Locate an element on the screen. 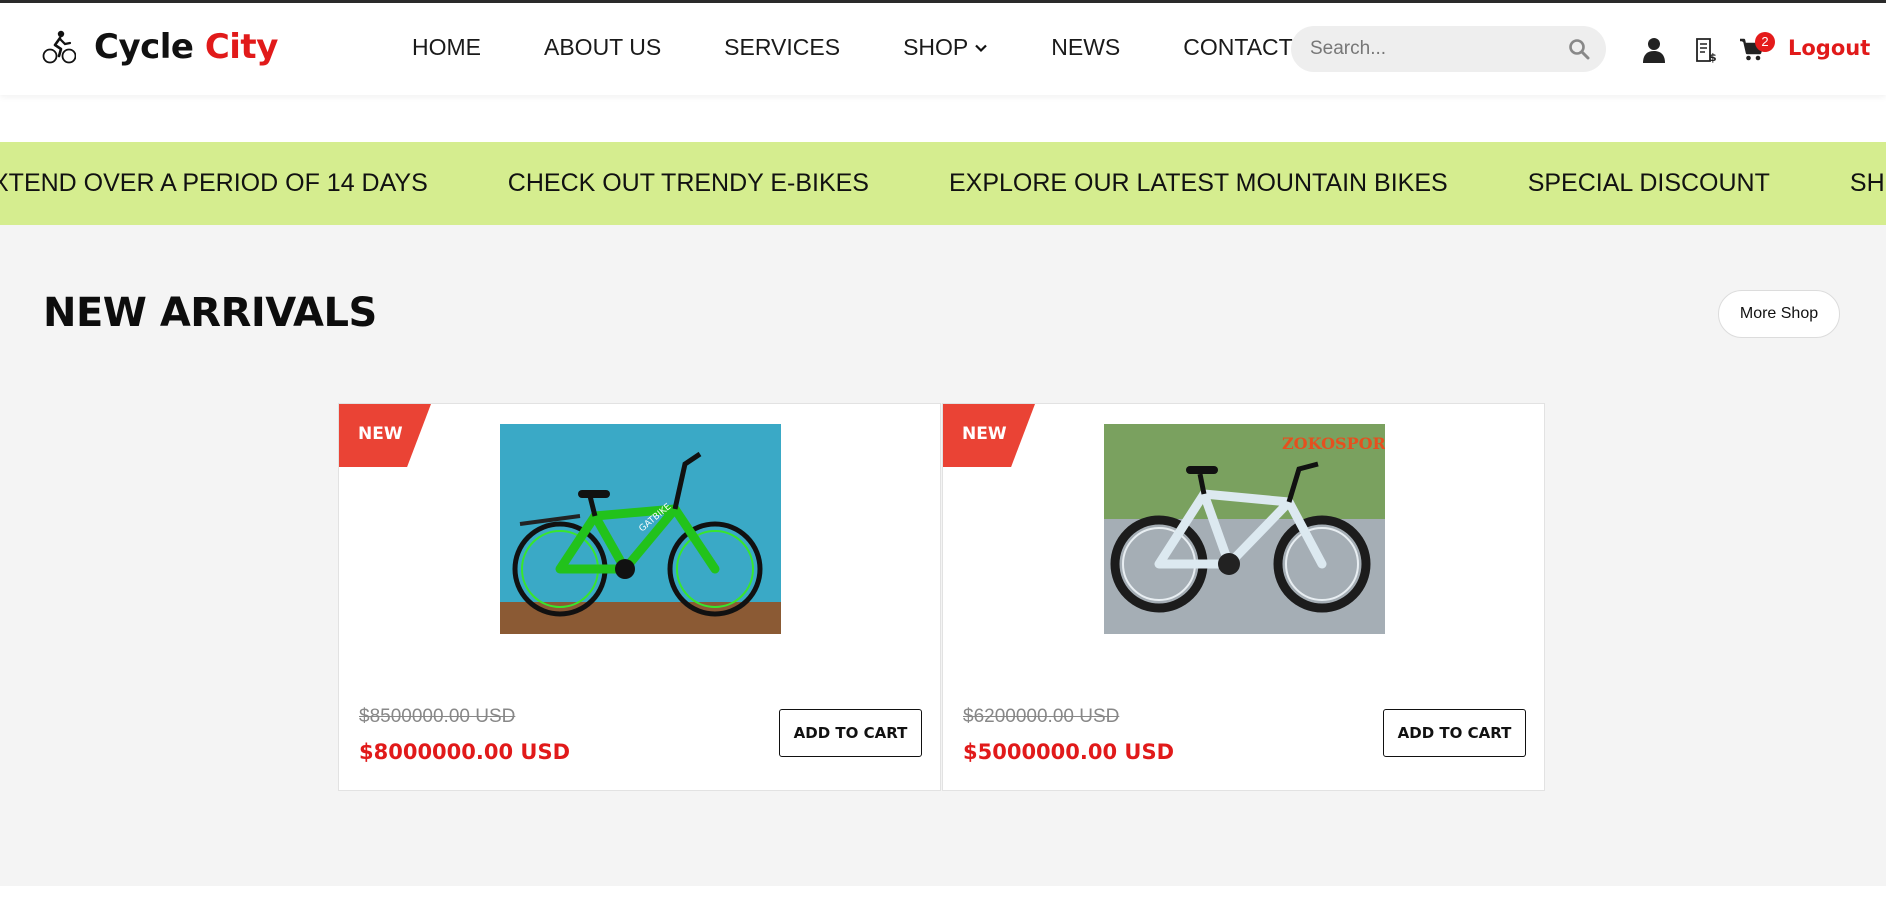  brand-name: Cycle City is located at coordinates (186, 47).